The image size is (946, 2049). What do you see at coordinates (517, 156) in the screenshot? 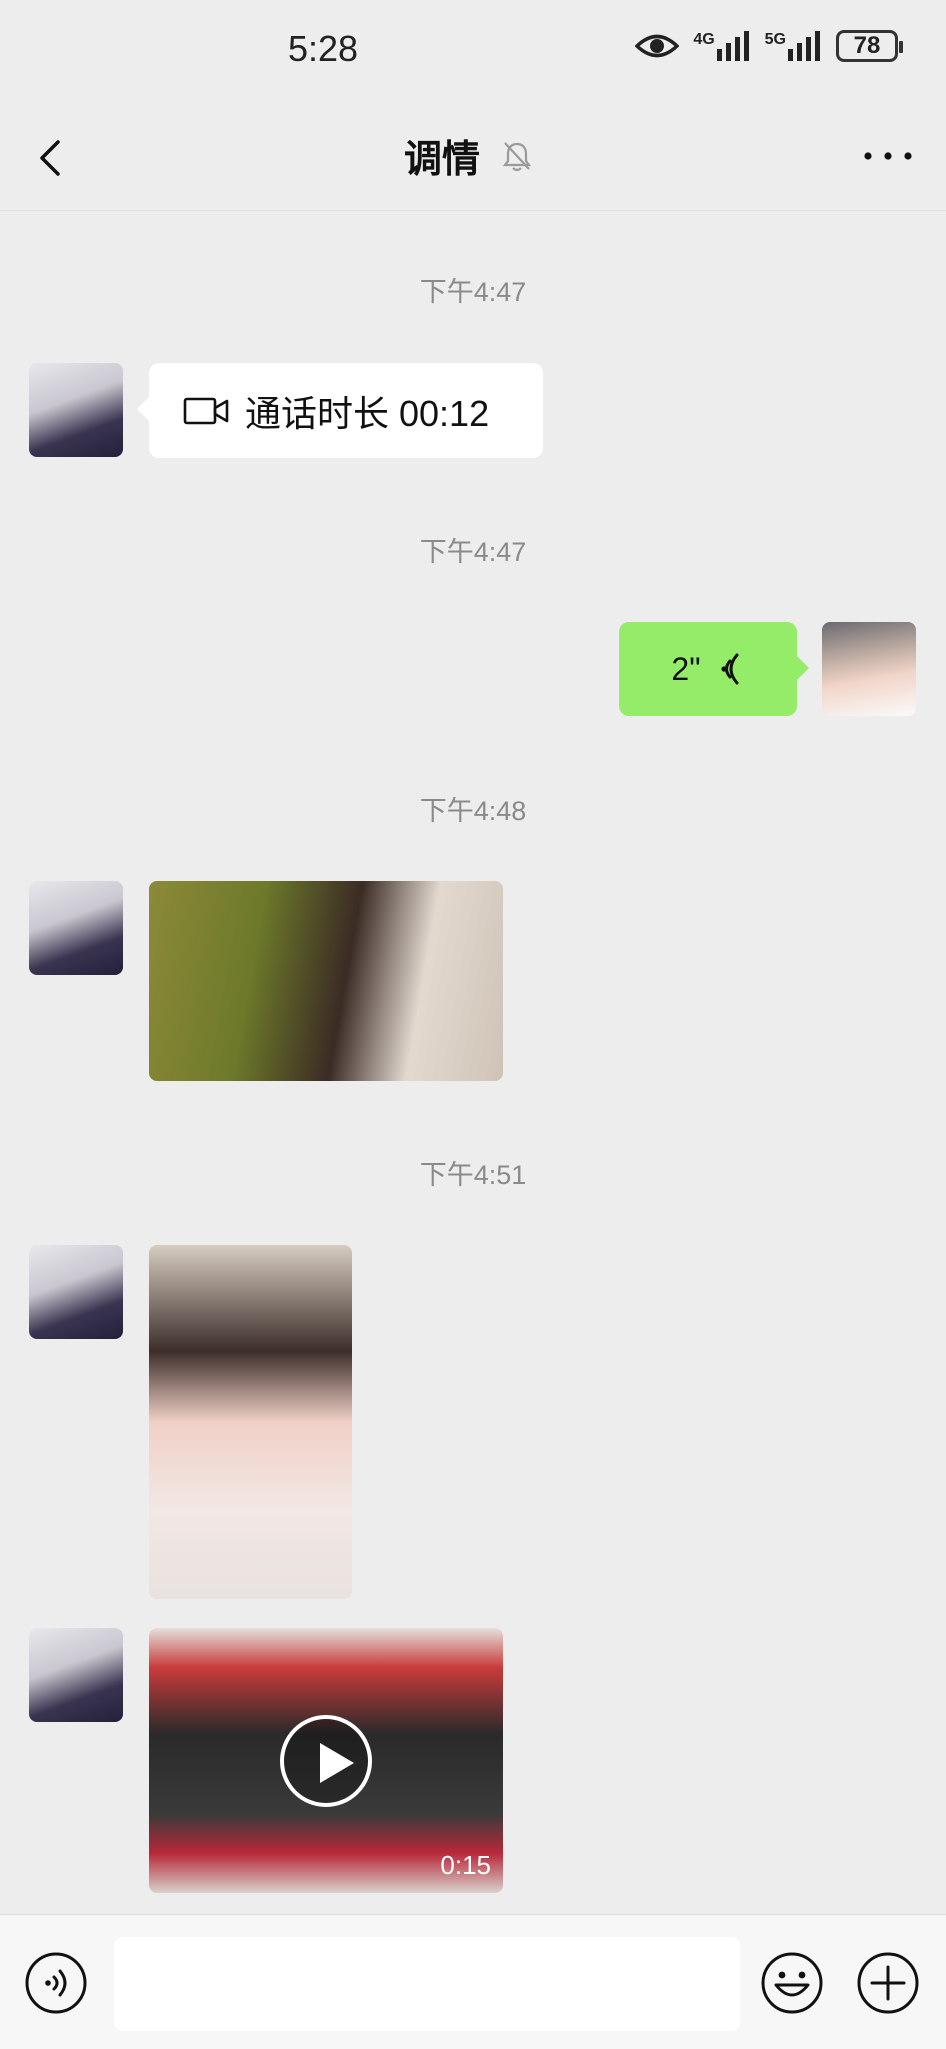
I see `bell-off-icon` at bounding box center [517, 156].